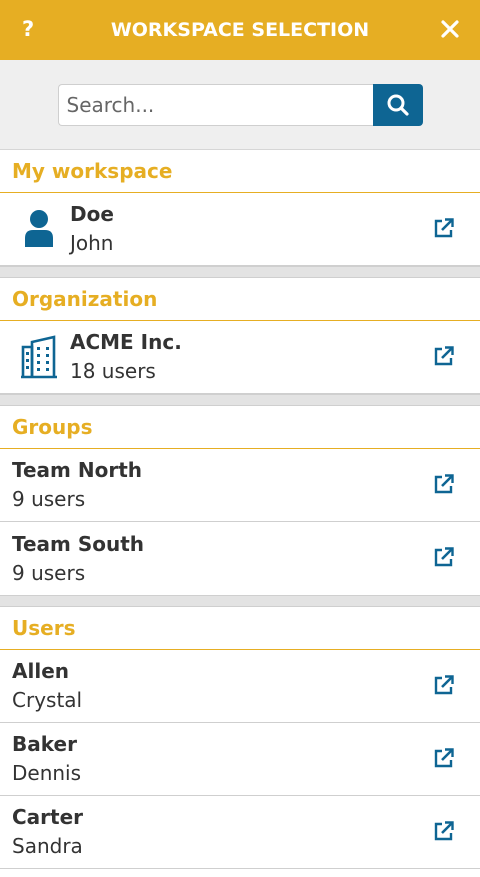 Image resolution: width=480 pixels, height=877 pixels. I want to click on search-button, so click(397, 104).